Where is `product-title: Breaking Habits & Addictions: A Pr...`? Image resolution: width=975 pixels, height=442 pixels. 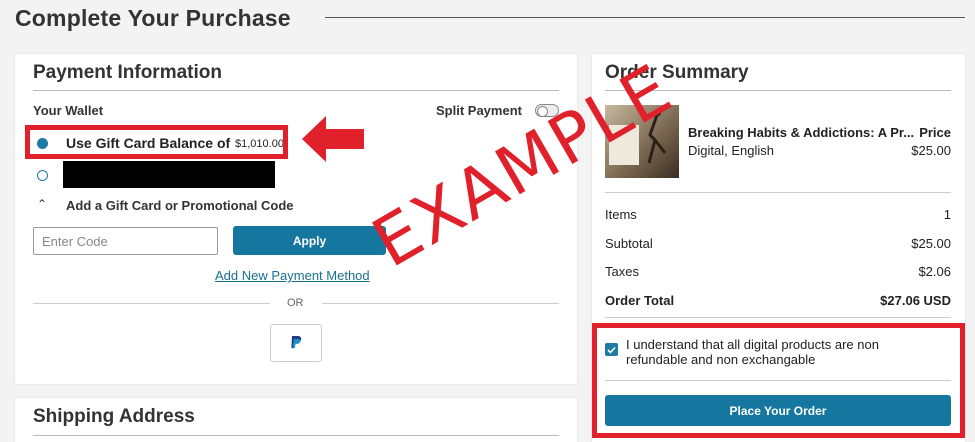
product-title: Breaking Habits & Addictions: A Pr... is located at coordinates (801, 132).